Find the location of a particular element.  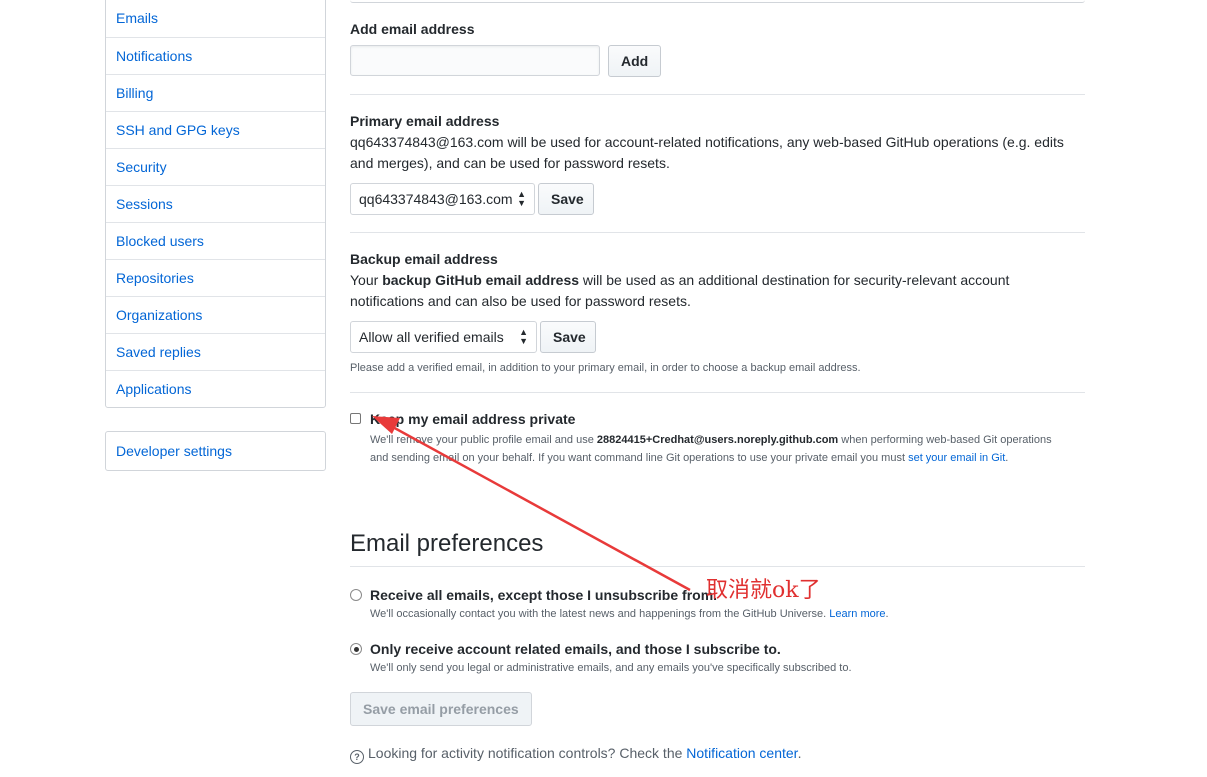

save-email-preferences-button: Save email preferences is located at coordinates (441, 709).